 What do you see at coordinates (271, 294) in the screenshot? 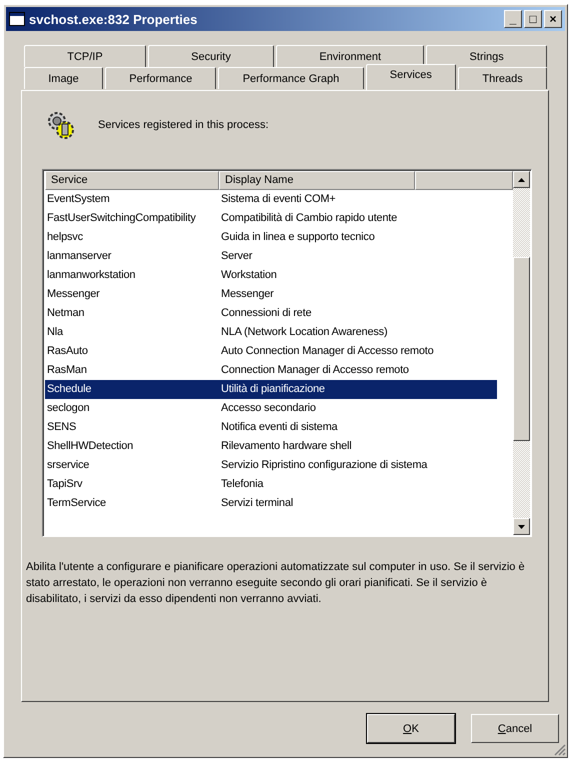
I see `service-row: Messenger Messenger` at bounding box center [271, 294].